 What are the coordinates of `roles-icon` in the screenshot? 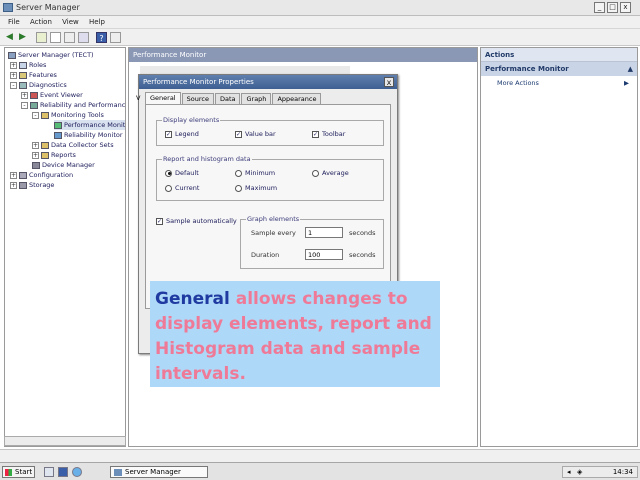 It's located at (23, 65).